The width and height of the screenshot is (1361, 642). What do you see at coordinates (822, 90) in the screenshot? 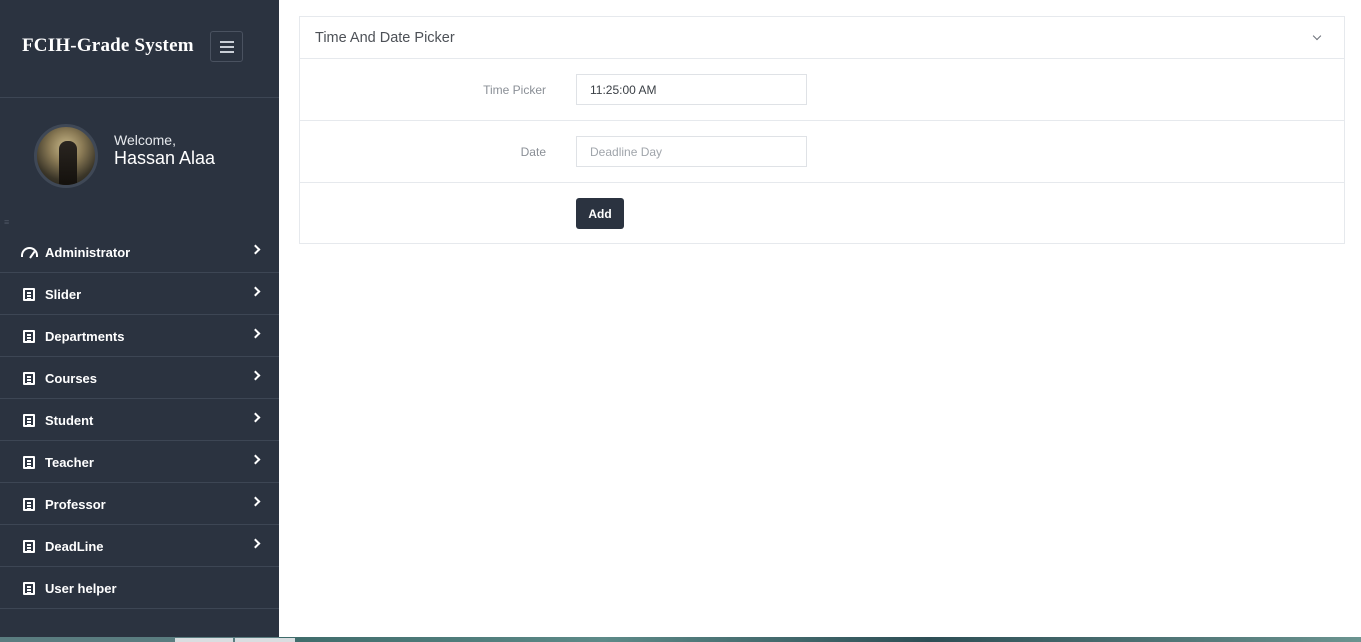
I see `time-picker-row: Time Picker` at bounding box center [822, 90].